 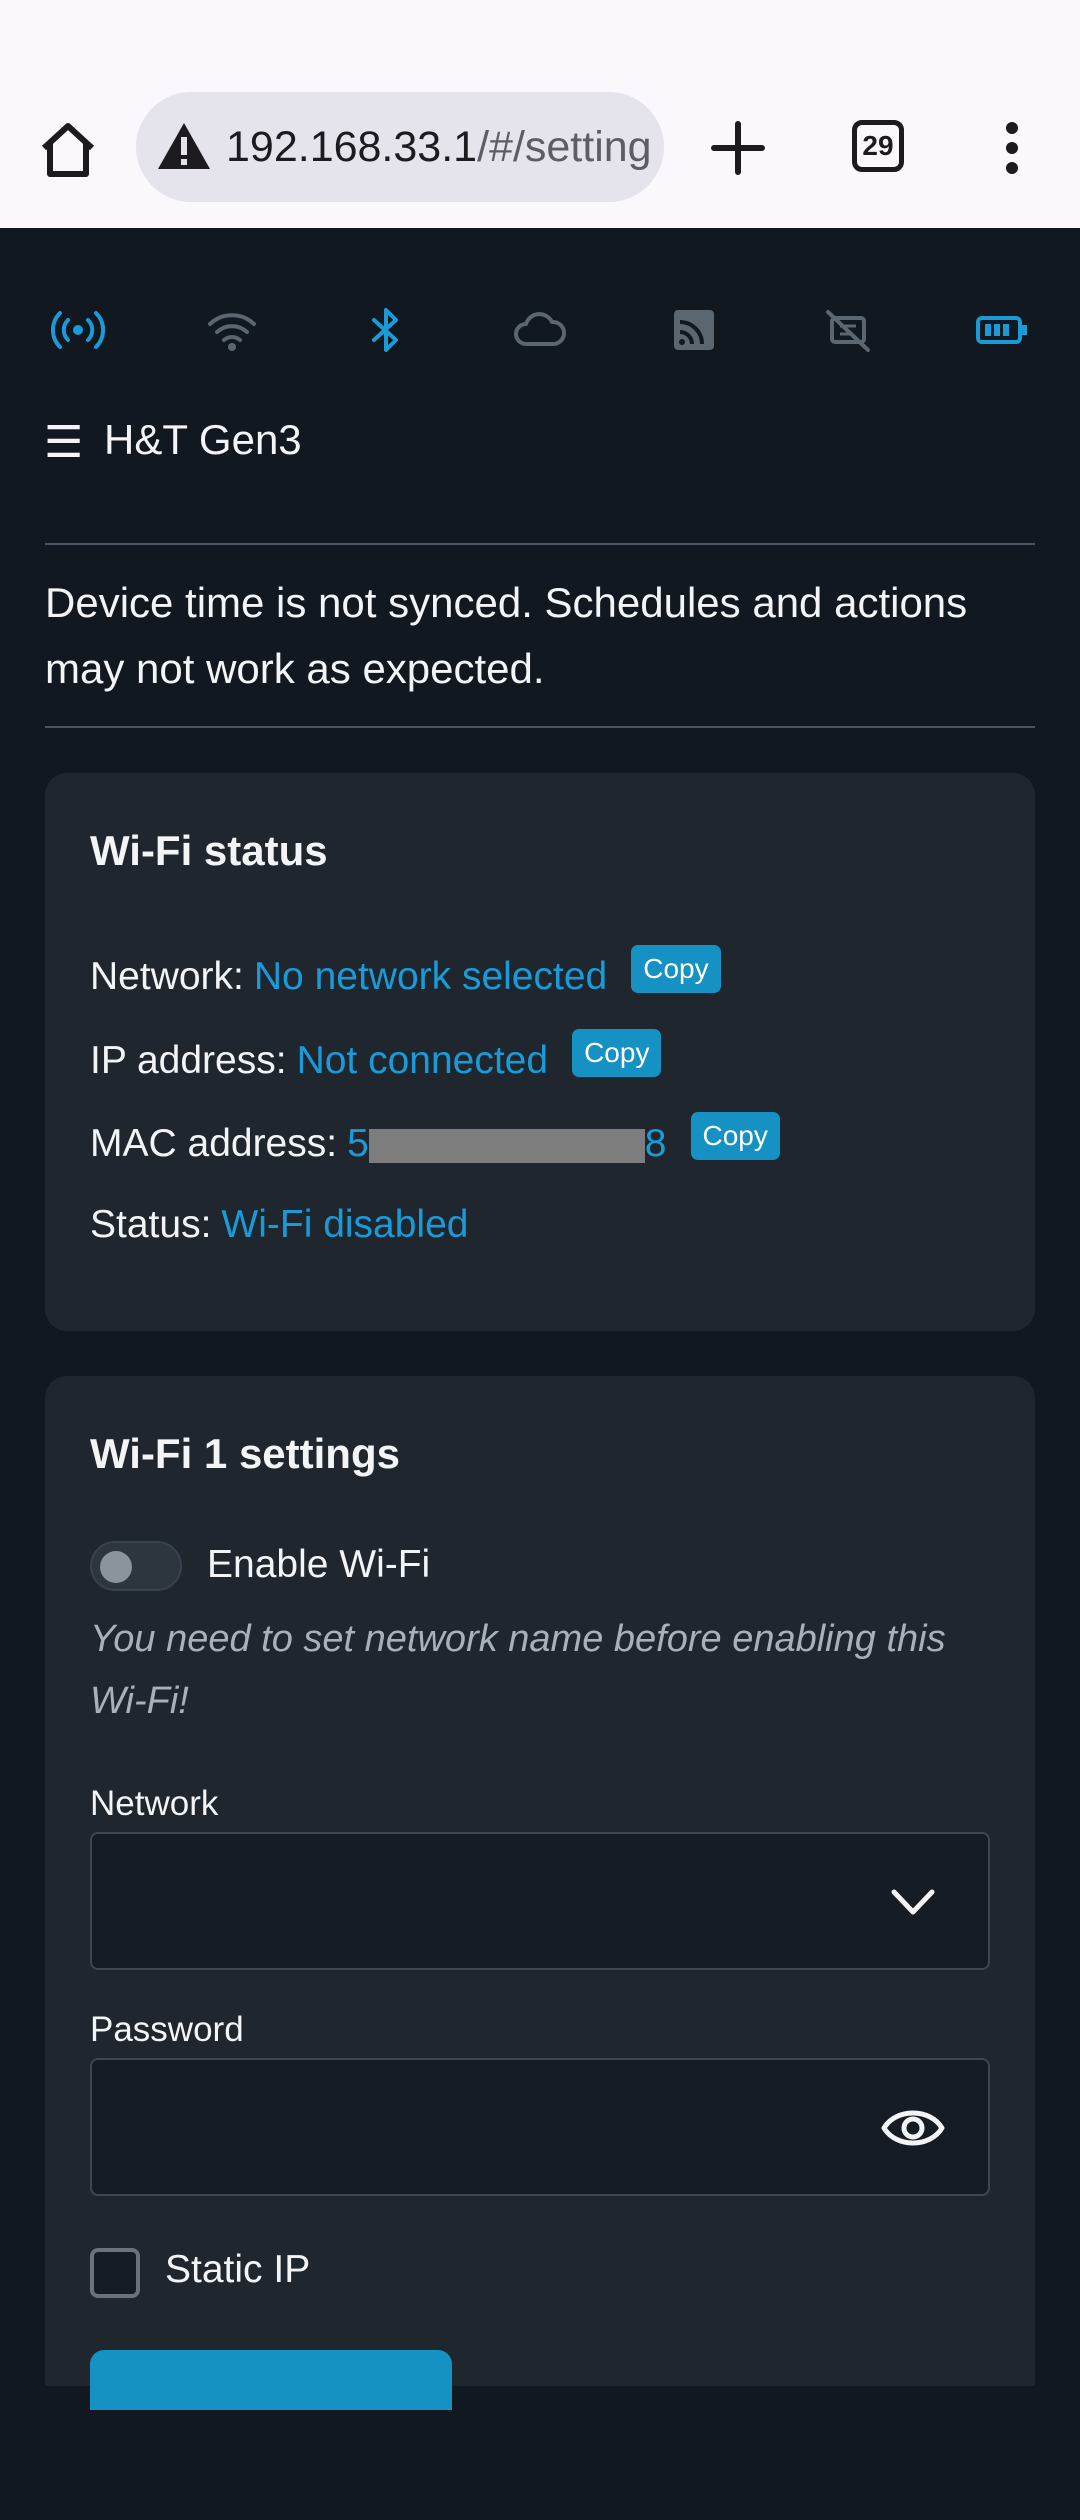 What do you see at coordinates (238, 2269) in the screenshot?
I see `static-ip-label: Static IP` at bounding box center [238, 2269].